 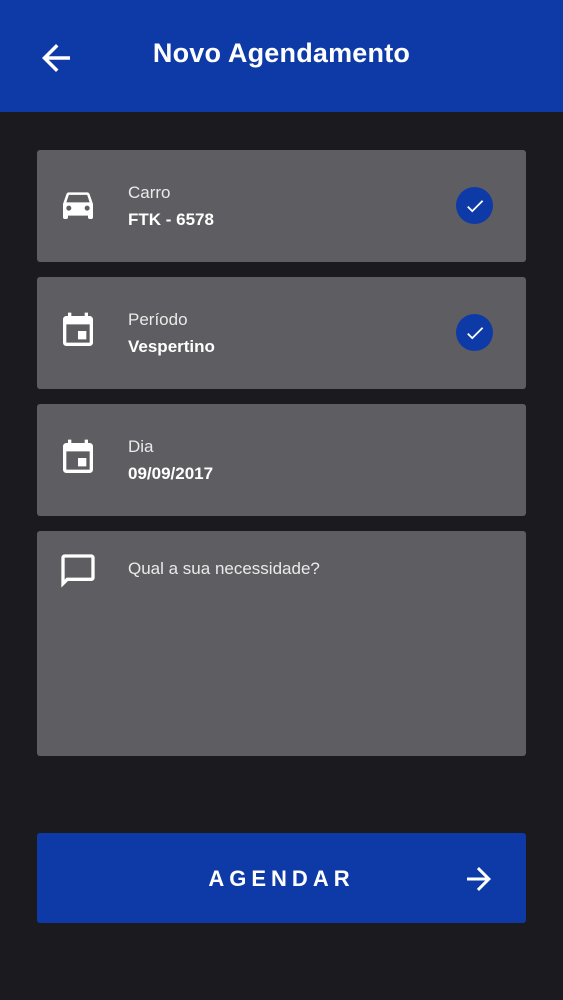 What do you see at coordinates (281, 333) in the screenshot?
I see `period-selector: Período Vespertino` at bounding box center [281, 333].